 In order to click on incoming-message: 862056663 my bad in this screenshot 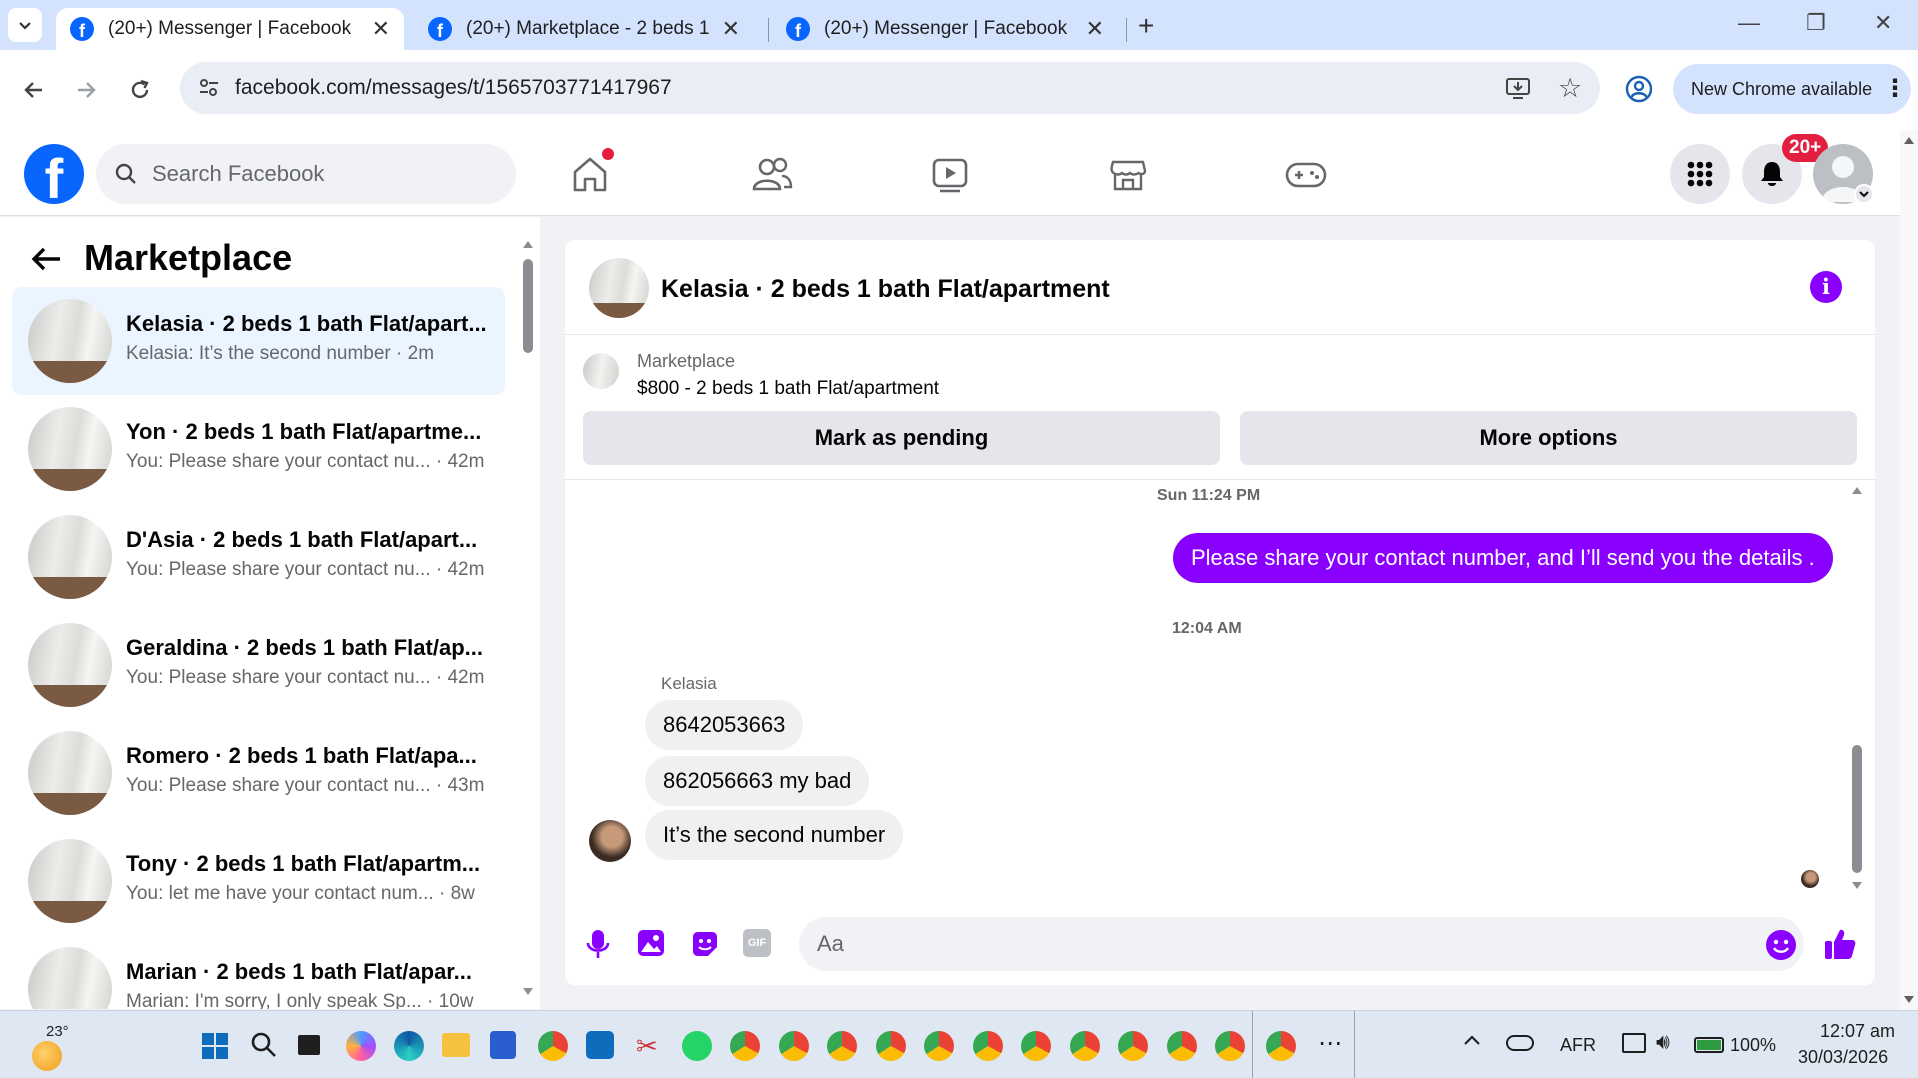, I will do `click(757, 781)`.